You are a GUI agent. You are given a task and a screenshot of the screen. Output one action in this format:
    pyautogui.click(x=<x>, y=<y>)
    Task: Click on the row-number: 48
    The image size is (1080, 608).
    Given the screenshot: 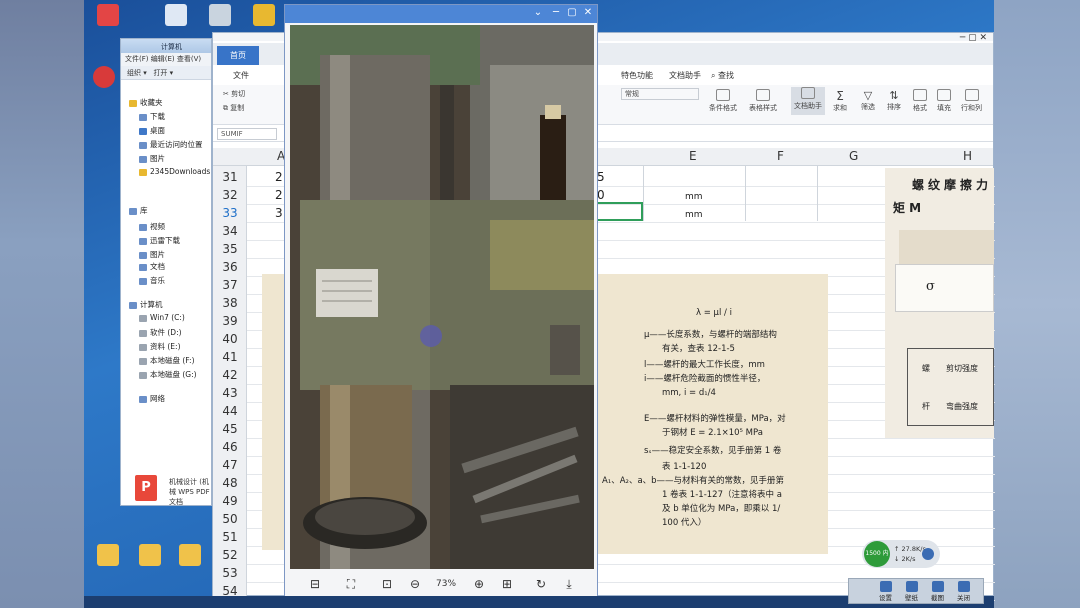 What is the action you would take?
    pyautogui.click(x=230, y=483)
    